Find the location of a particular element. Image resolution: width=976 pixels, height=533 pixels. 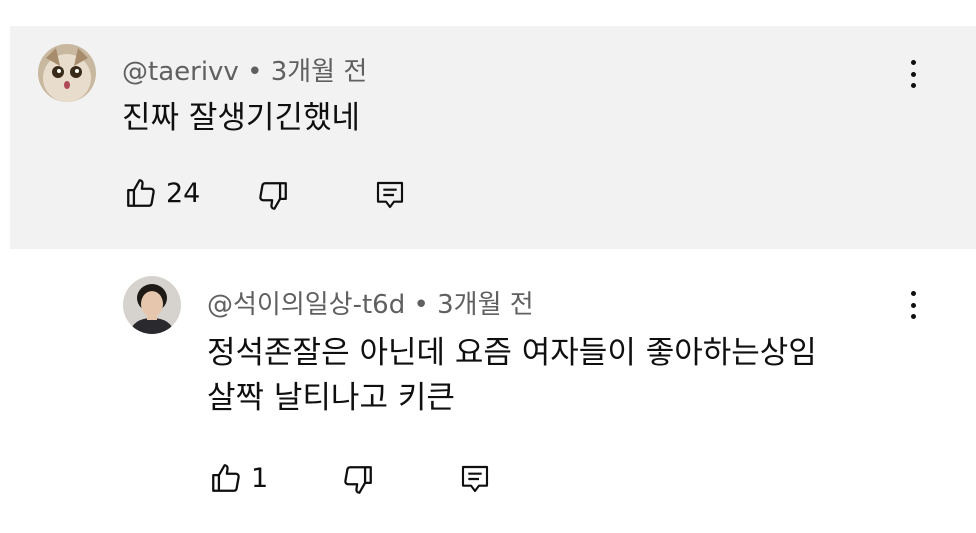

author-name: @석이의일상-t6d is located at coordinates (306, 305).